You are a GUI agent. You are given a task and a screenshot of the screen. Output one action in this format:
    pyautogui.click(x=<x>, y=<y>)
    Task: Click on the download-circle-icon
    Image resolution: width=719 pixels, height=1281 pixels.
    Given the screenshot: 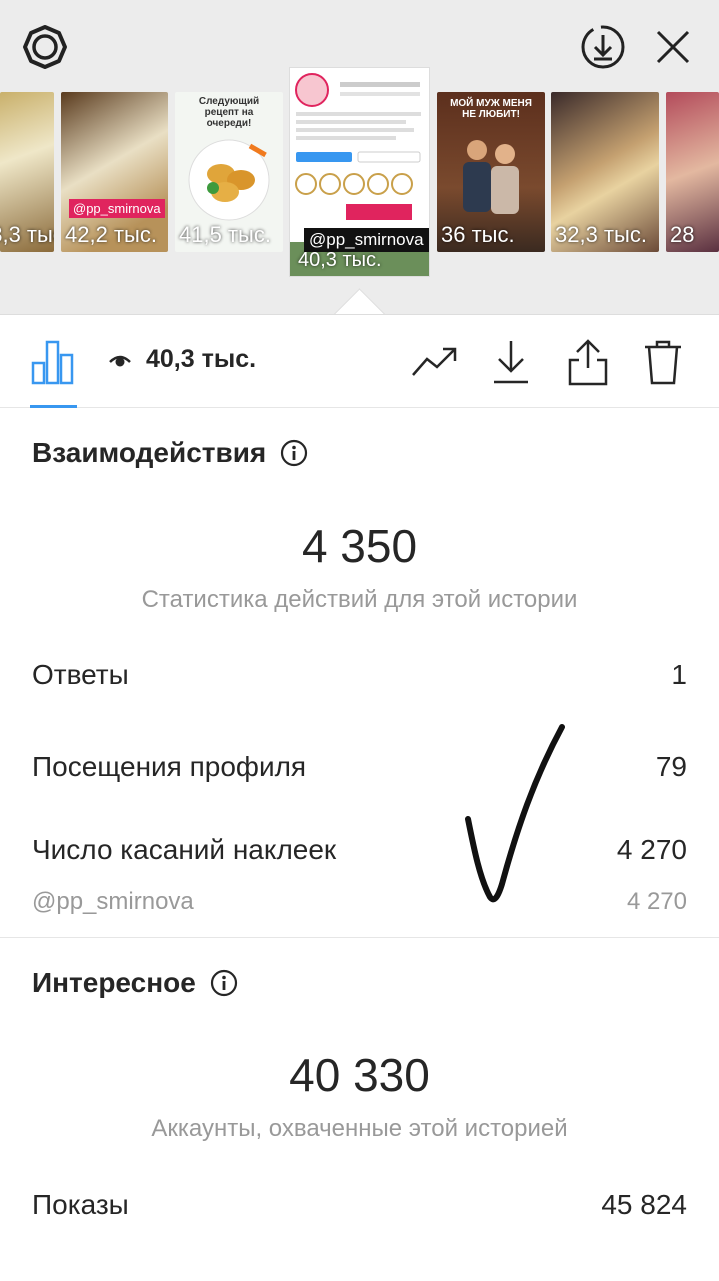 What is the action you would take?
    pyautogui.click(x=603, y=47)
    